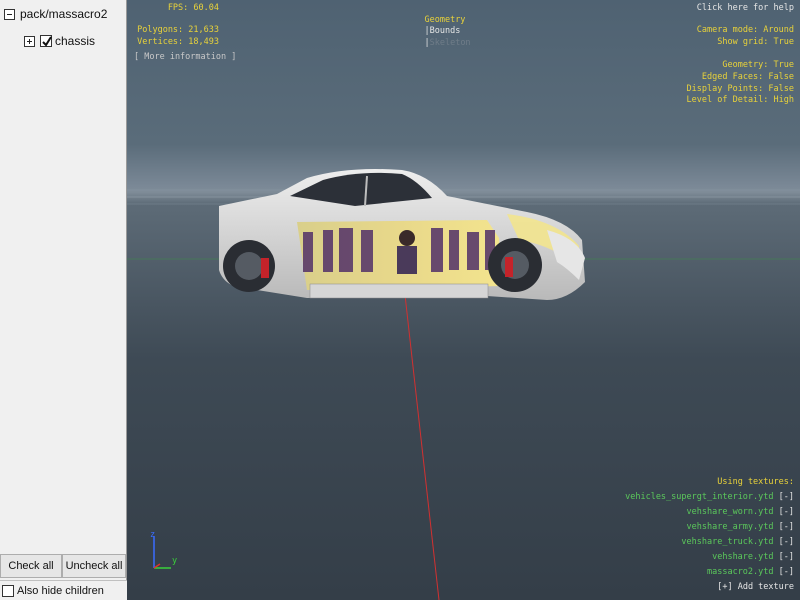 Image resolution: width=800 pixels, height=600 pixels. What do you see at coordinates (755, 43) in the screenshot?
I see `show-grid-toggle: Show grid: True` at bounding box center [755, 43].